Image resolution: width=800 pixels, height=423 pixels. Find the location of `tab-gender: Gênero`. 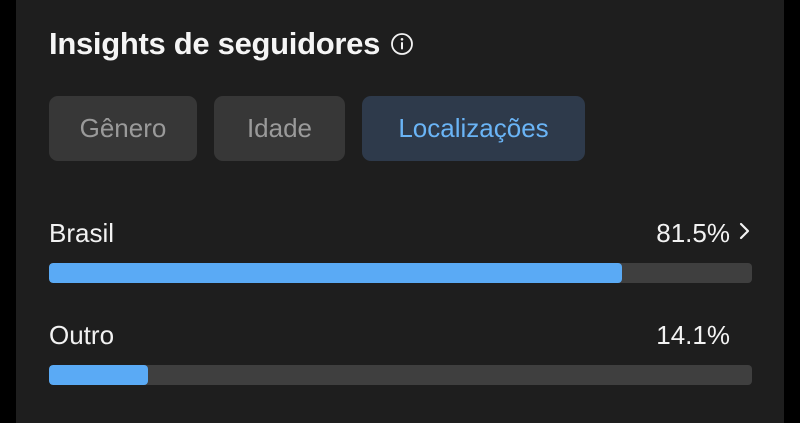

tab-gender: Gênero is located at coordinates (123, 128).